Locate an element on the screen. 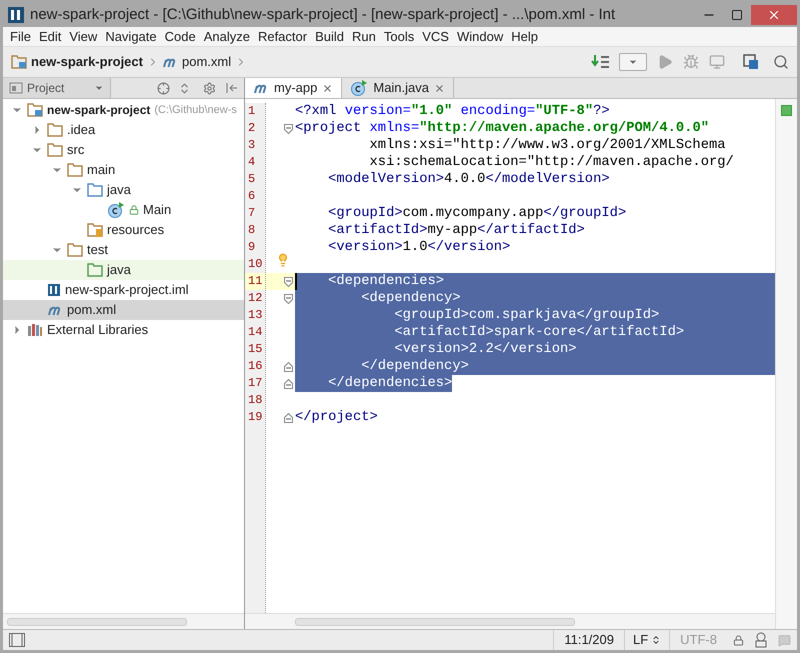 The image size is (800, 653). lock-icon is located at coordinates (738, 640).